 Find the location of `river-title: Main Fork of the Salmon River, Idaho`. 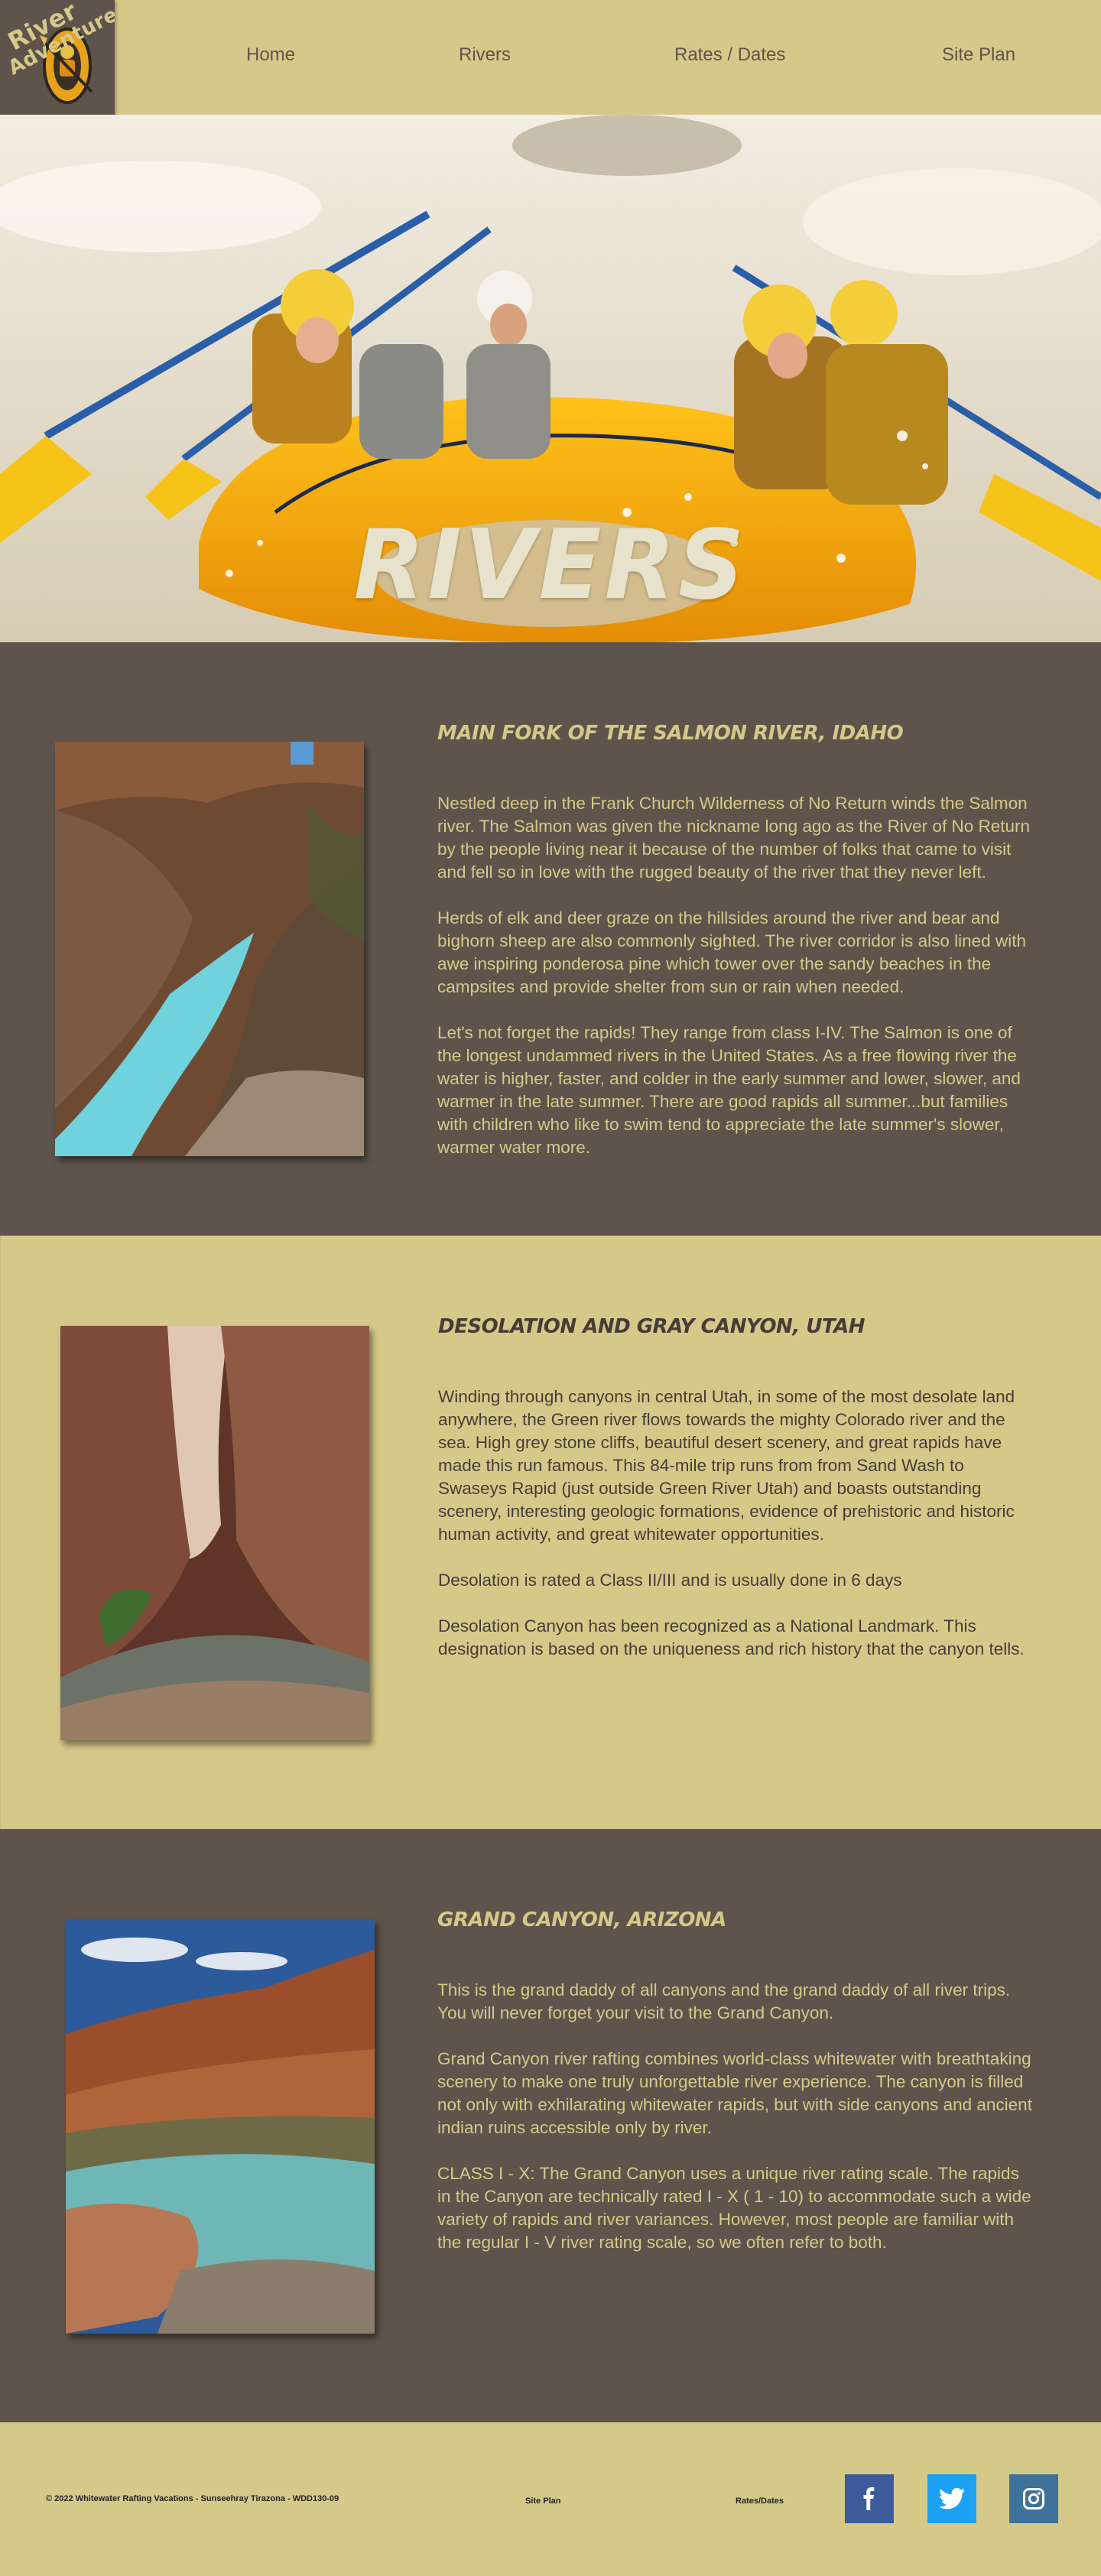

river-title: Main Fork of the Salmon River, Idaho is located at coordinates (670, 734).